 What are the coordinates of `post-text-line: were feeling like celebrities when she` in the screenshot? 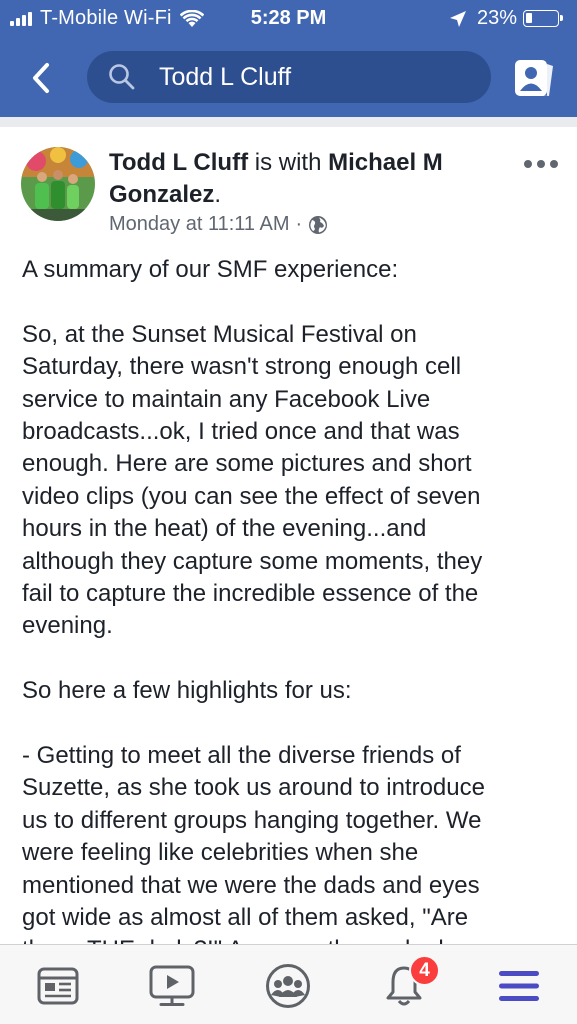 It's located at (220, 853).